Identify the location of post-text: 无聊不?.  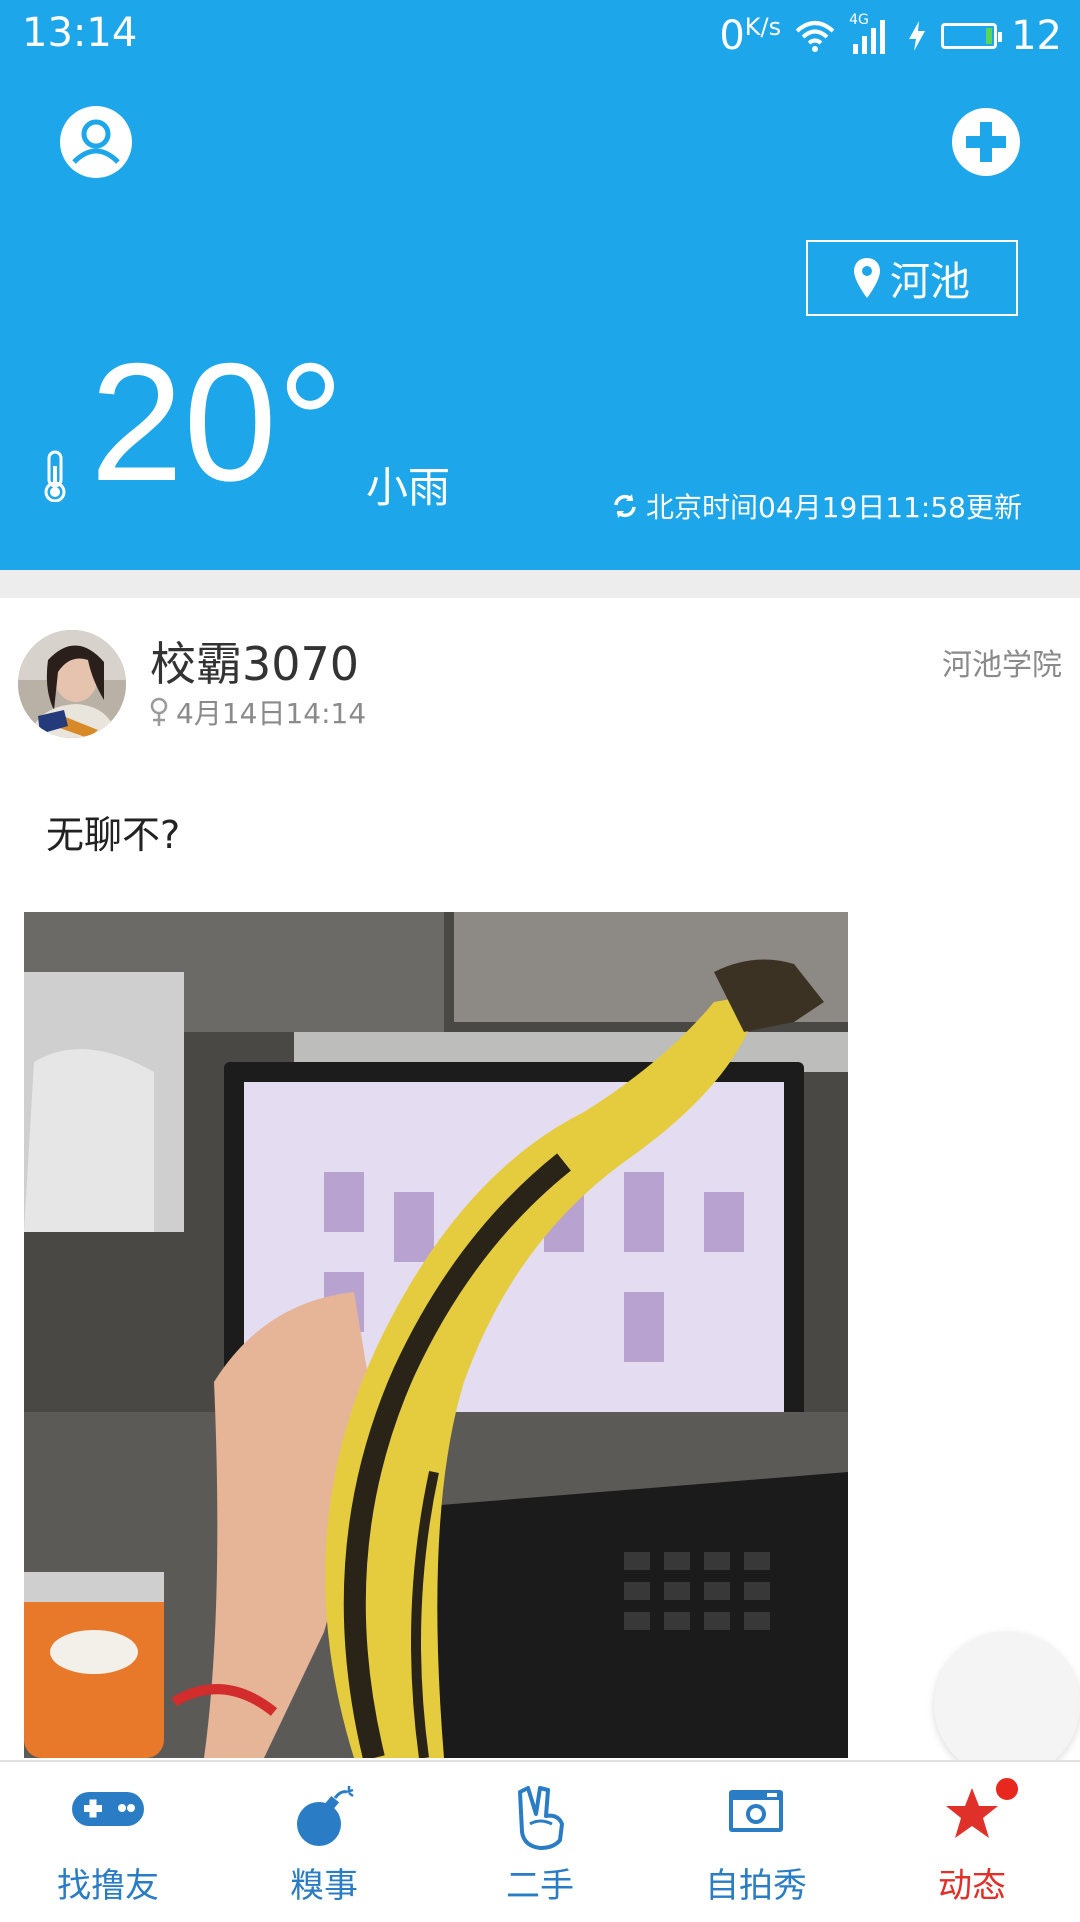
(113, 835).